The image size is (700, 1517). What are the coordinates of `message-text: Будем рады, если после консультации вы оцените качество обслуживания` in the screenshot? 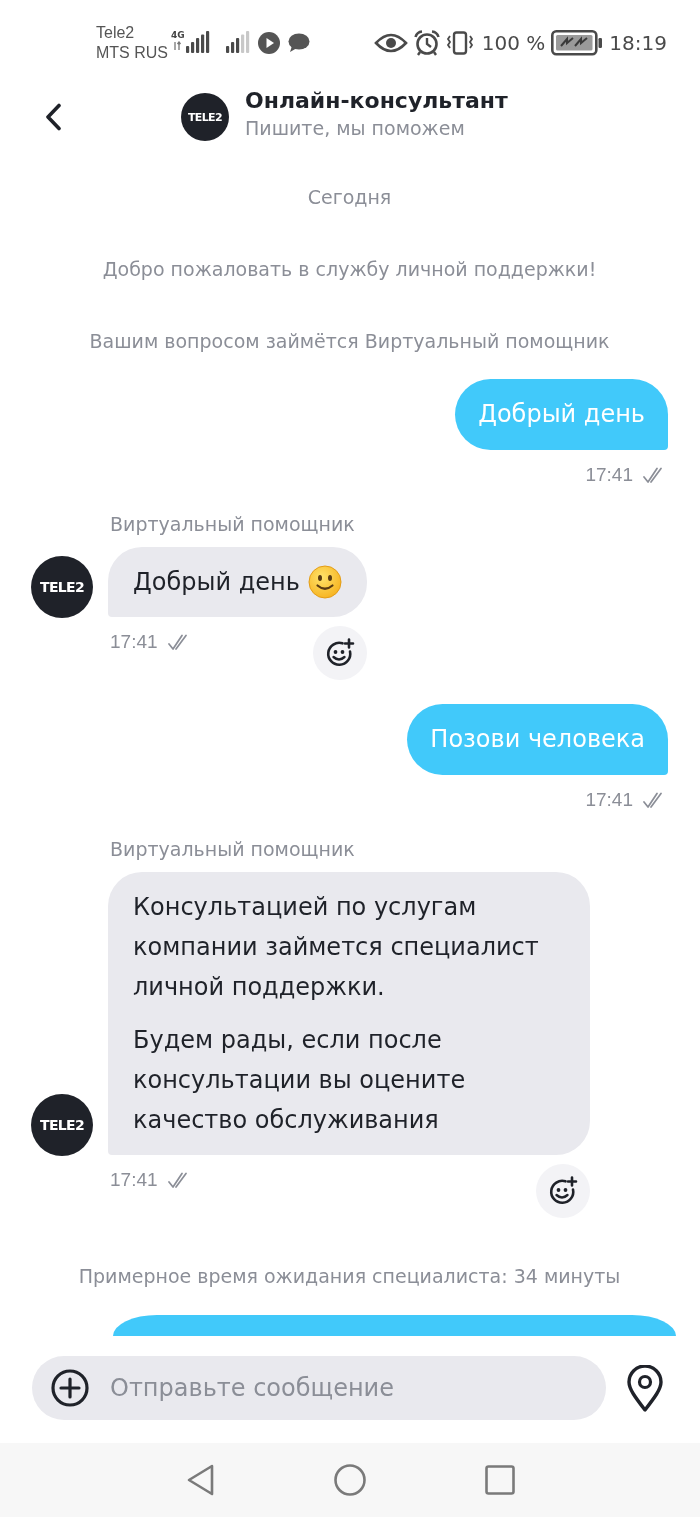 It's located at (300, 1080).